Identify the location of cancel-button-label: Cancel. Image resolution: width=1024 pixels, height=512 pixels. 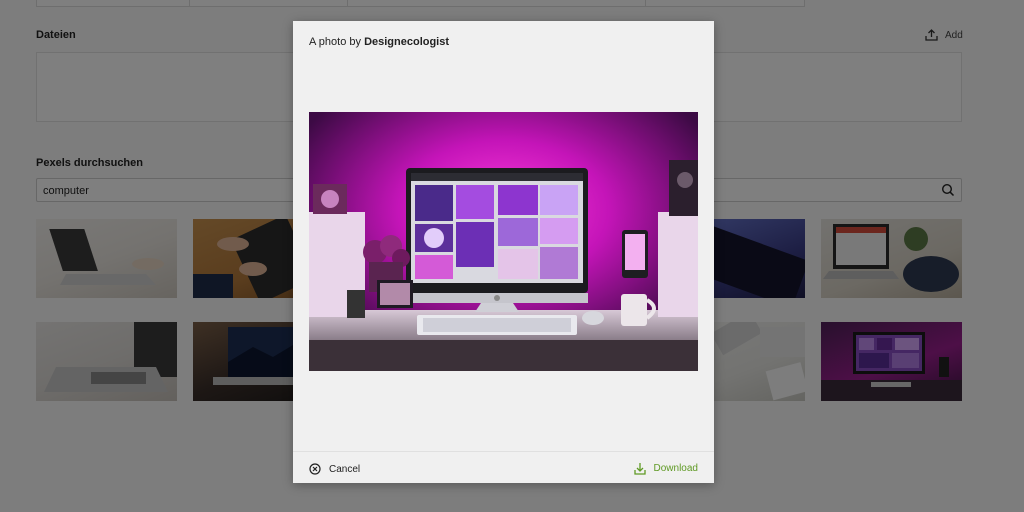
(345, 469).